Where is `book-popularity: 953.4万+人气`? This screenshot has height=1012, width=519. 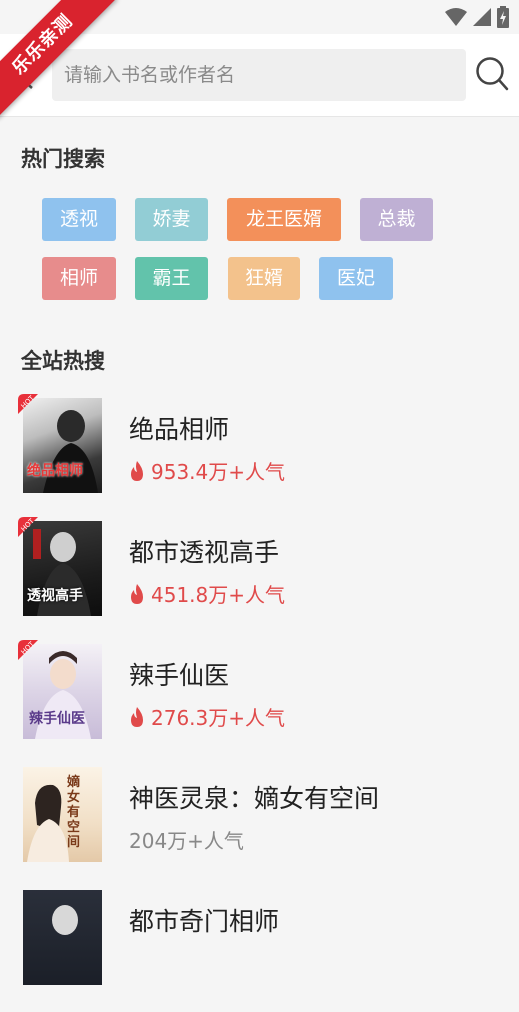
book-popularity: 953.4万+人气 is located at coordinates (207, 470).